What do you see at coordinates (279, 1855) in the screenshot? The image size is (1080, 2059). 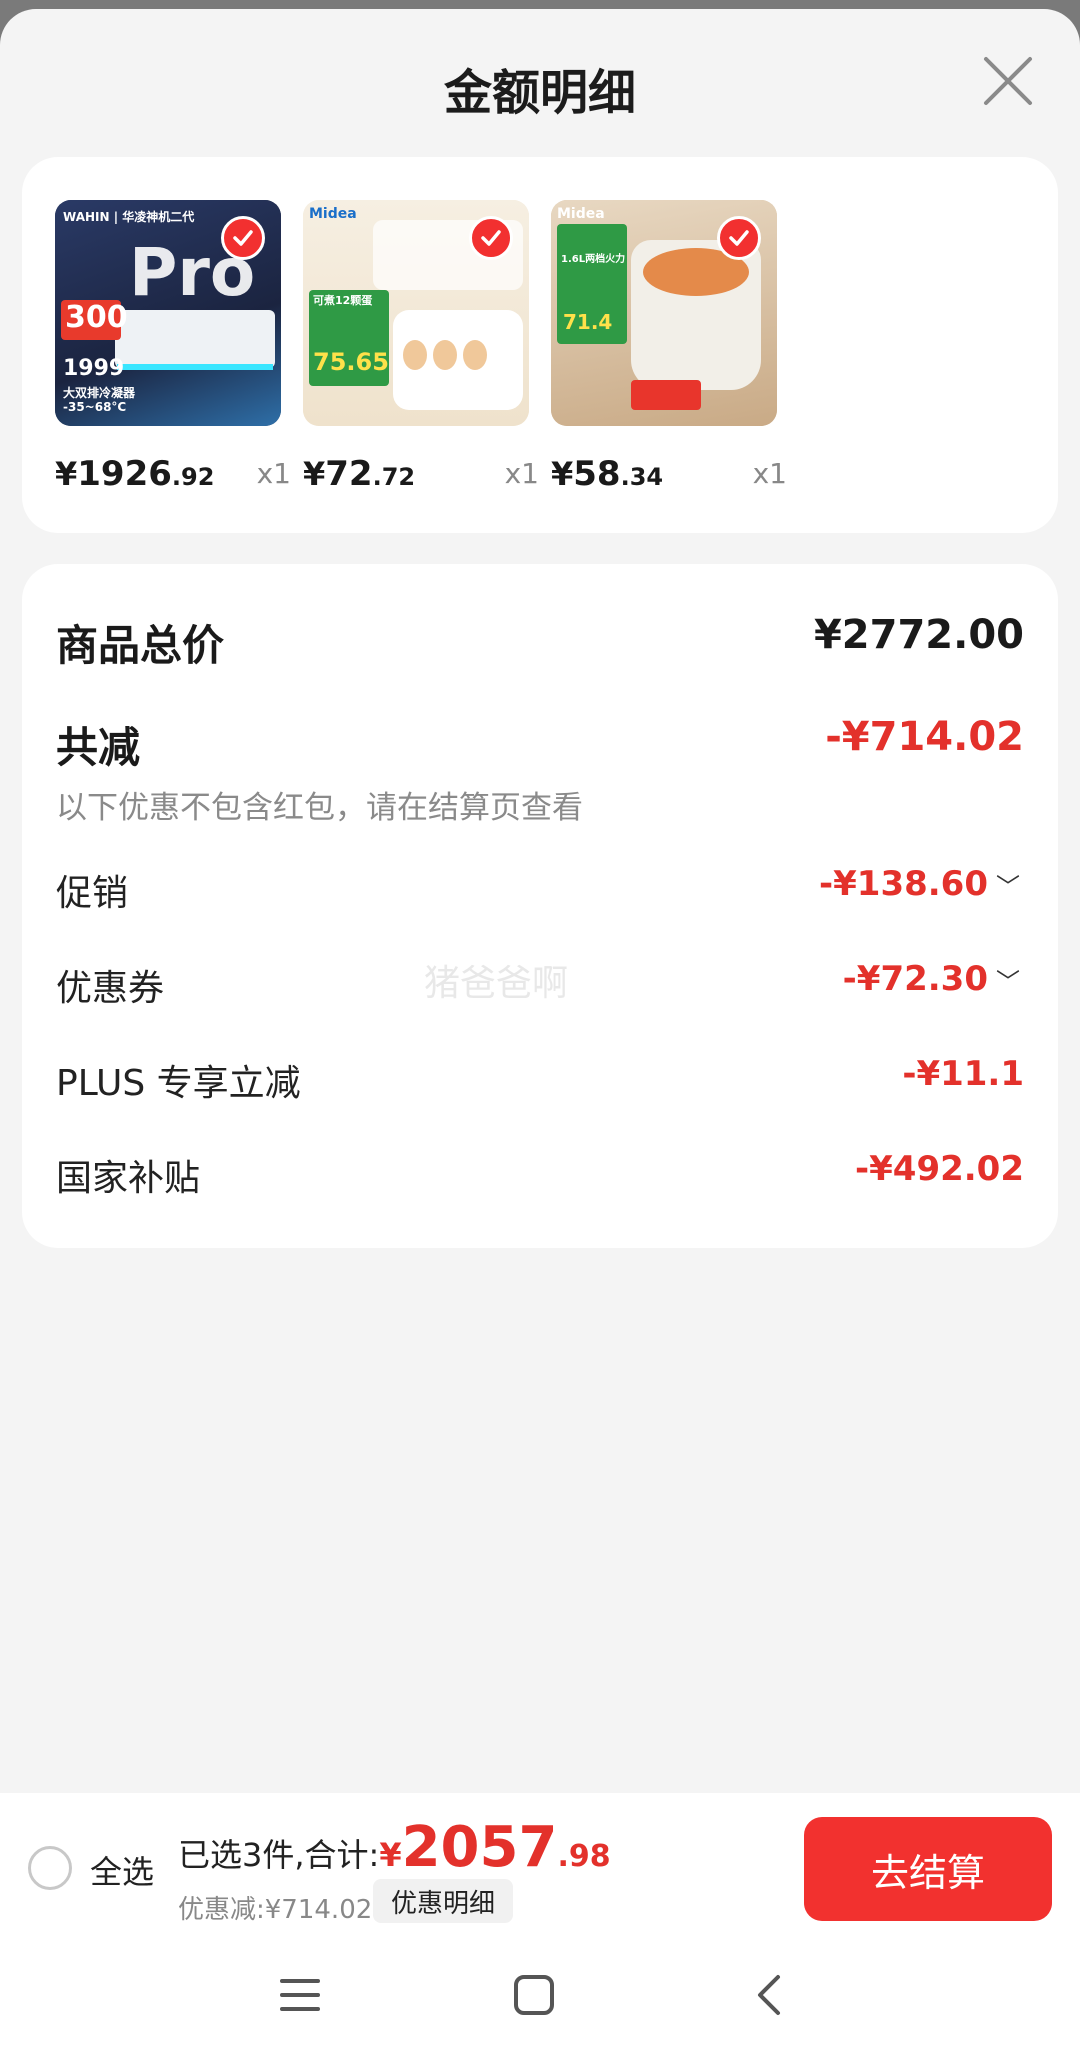 I see `selected-count-label: 已选3件,合计:` at bounding box center [279, 1855].